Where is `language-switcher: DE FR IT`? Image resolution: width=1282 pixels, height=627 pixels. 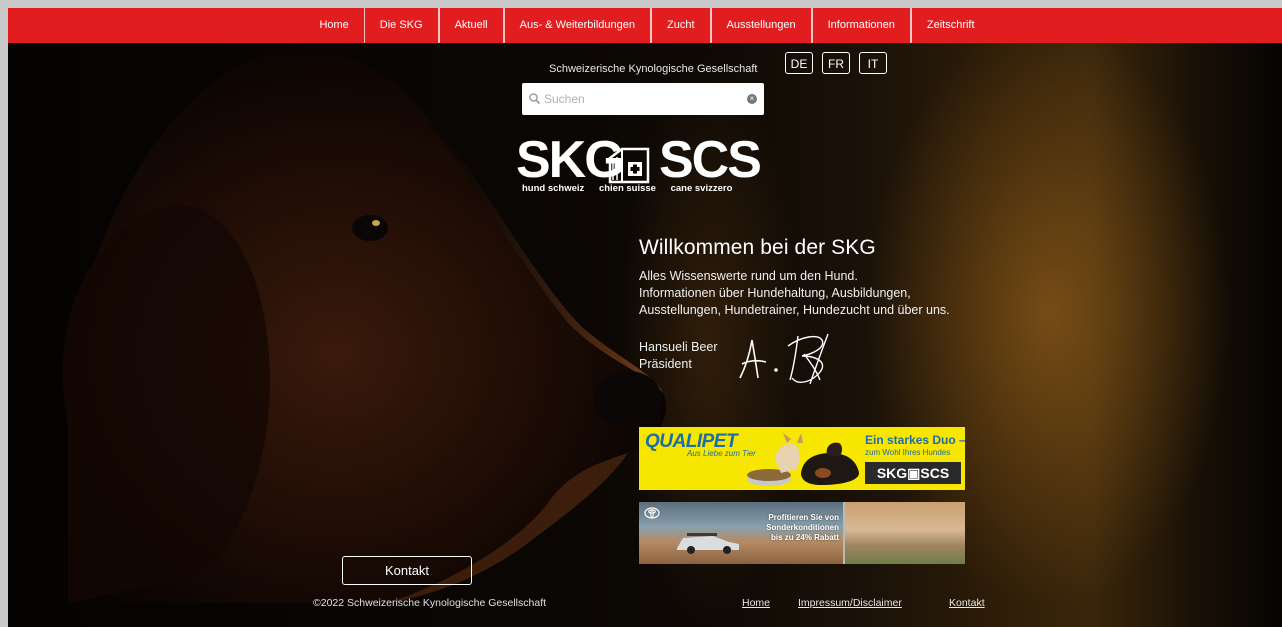 language-switcher: DE FR IT is located at coordinates (836, 63).